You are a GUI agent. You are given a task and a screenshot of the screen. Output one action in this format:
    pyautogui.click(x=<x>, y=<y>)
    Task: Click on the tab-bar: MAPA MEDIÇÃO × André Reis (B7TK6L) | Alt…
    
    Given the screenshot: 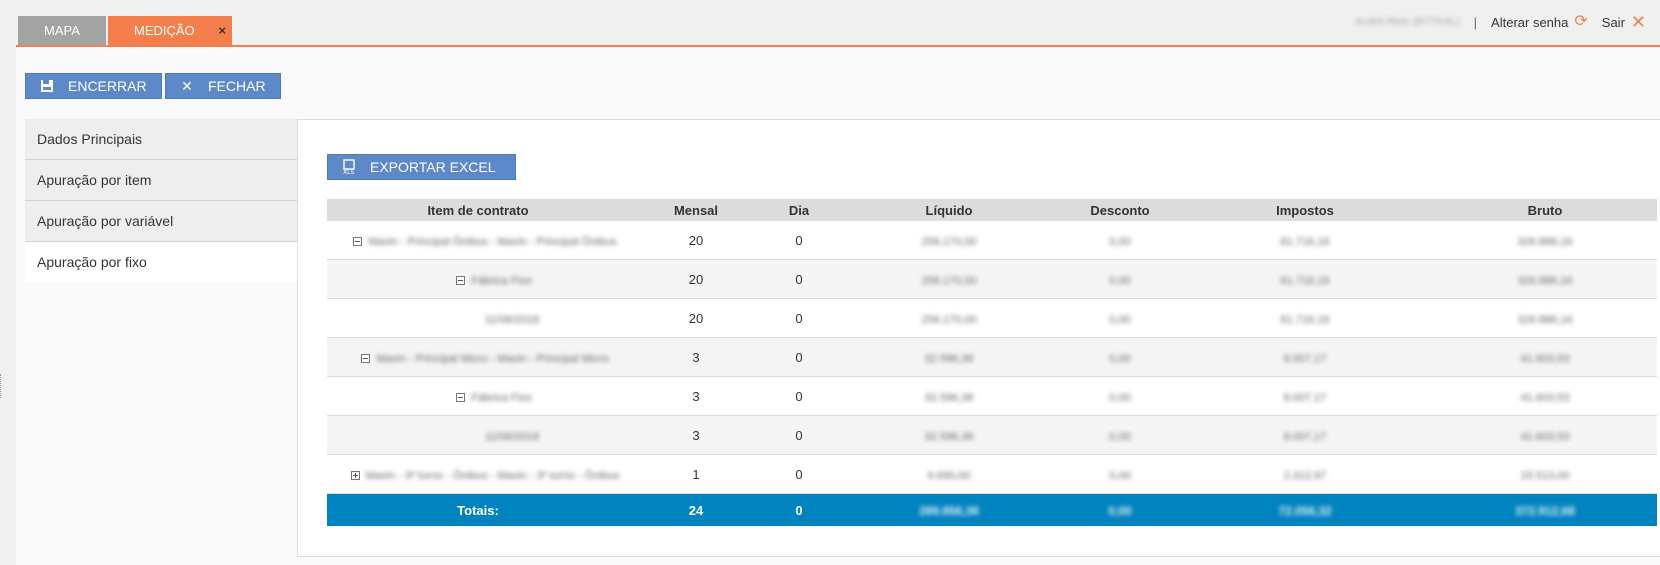 What is the action you would take?
    pyautogui.click(x=830, y=23)
    